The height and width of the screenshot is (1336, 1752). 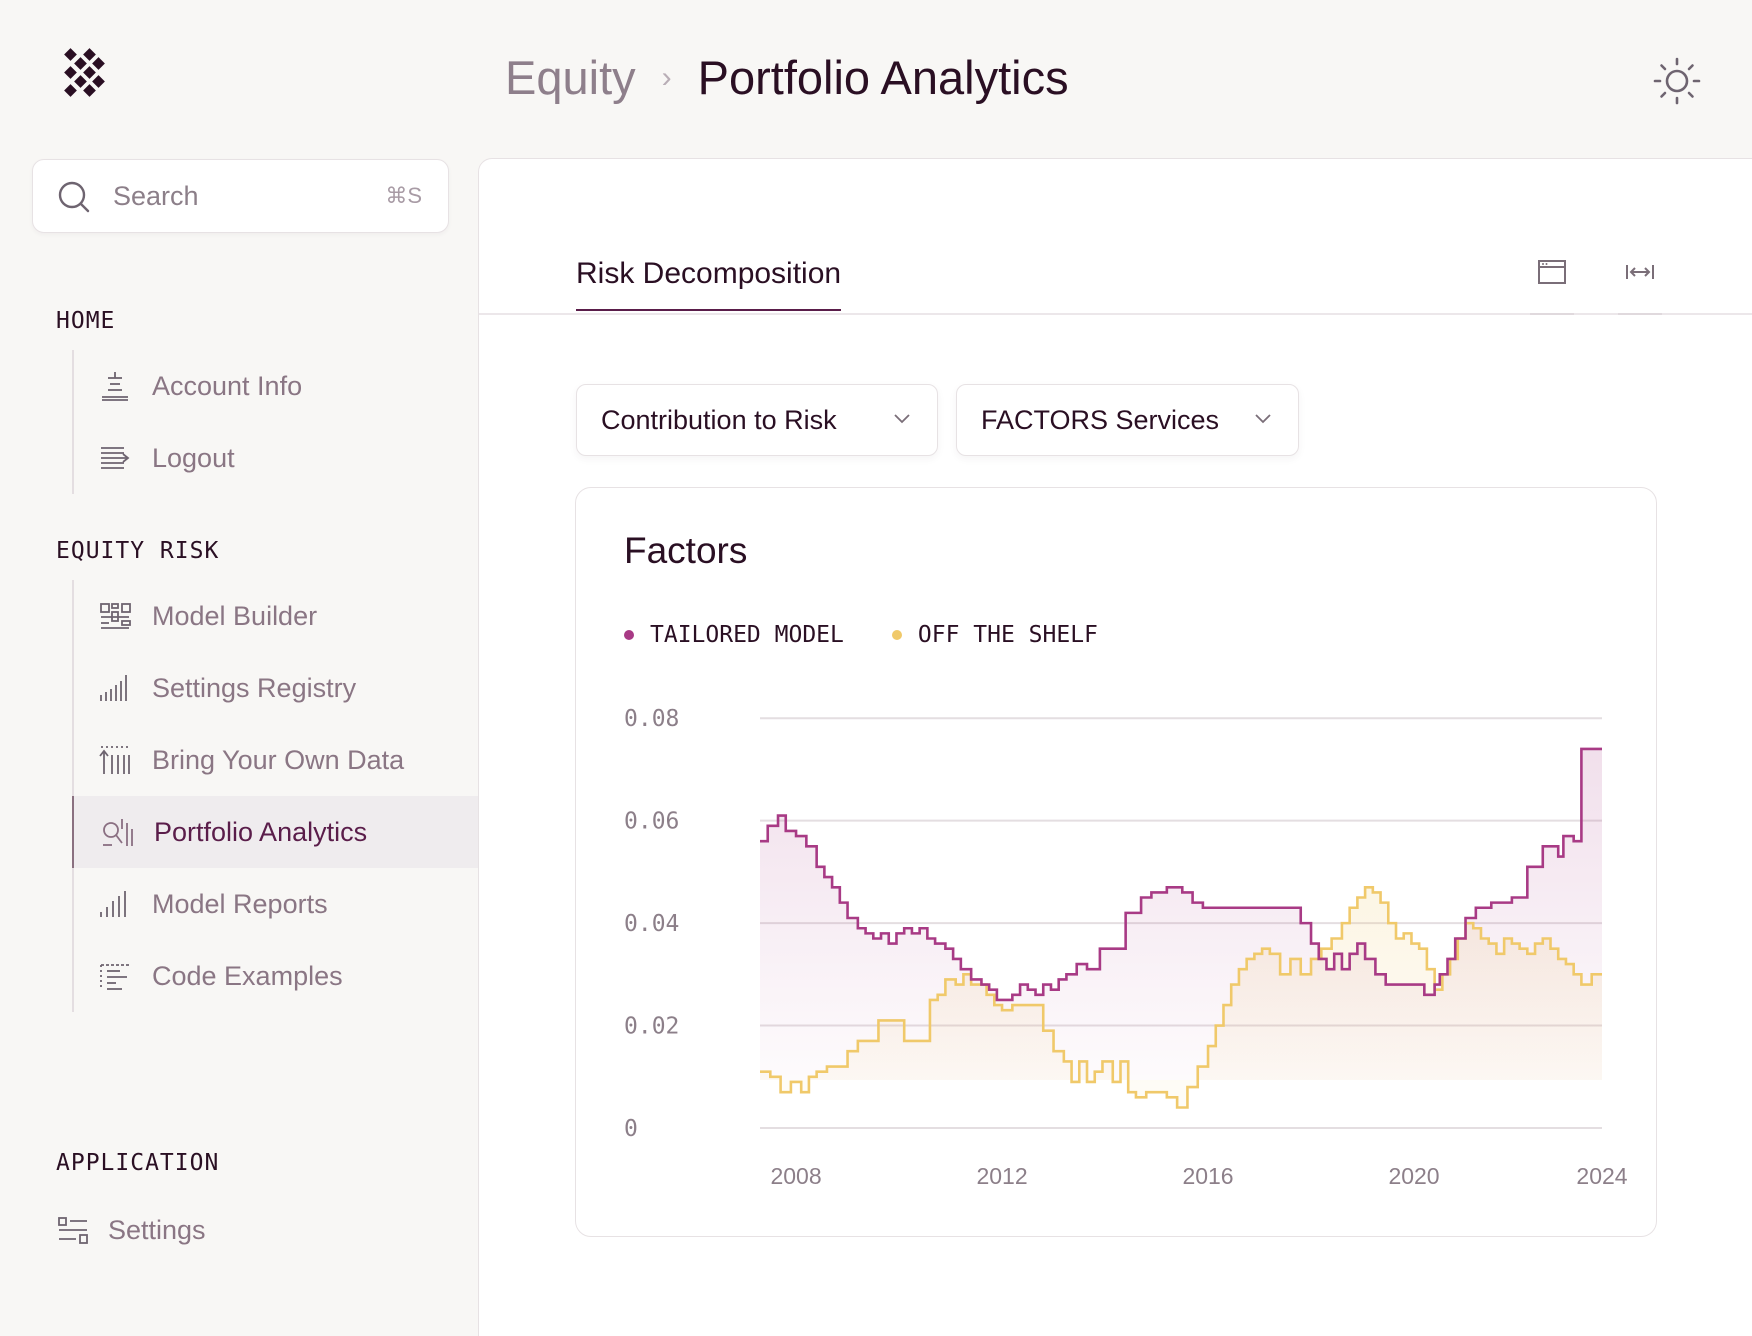 What do you see at coordinates (1640, 287) in the screenshot?
I see `expand-width-button` at bounding box center [1640, 287].